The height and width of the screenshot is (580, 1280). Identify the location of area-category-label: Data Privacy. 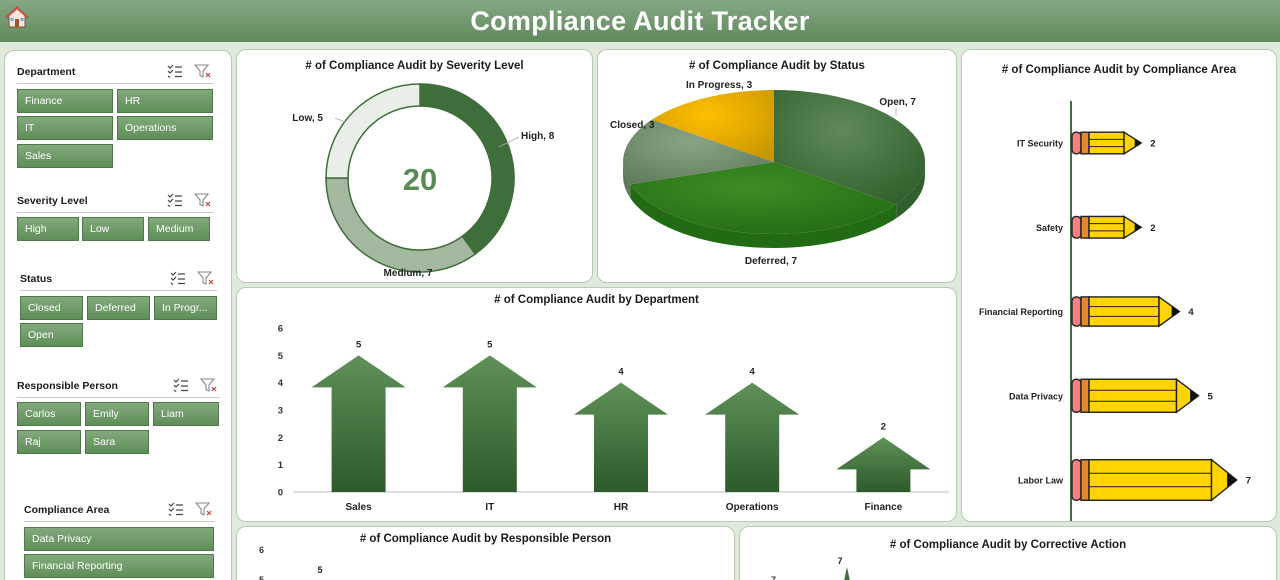
(1036, 396).